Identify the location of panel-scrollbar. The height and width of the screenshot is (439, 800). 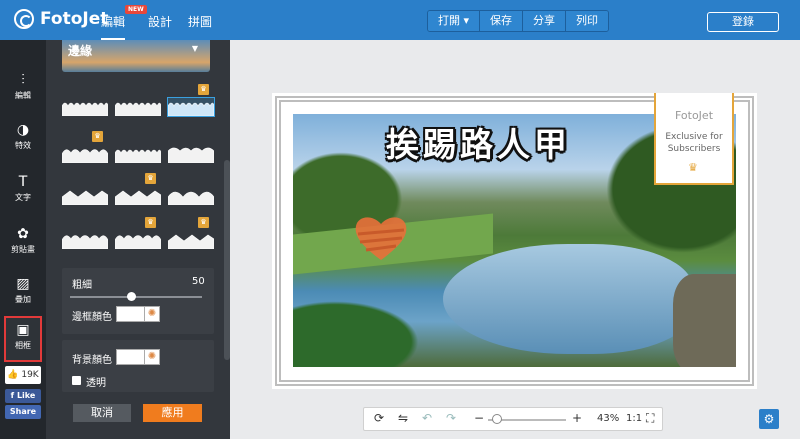
(227, 260).